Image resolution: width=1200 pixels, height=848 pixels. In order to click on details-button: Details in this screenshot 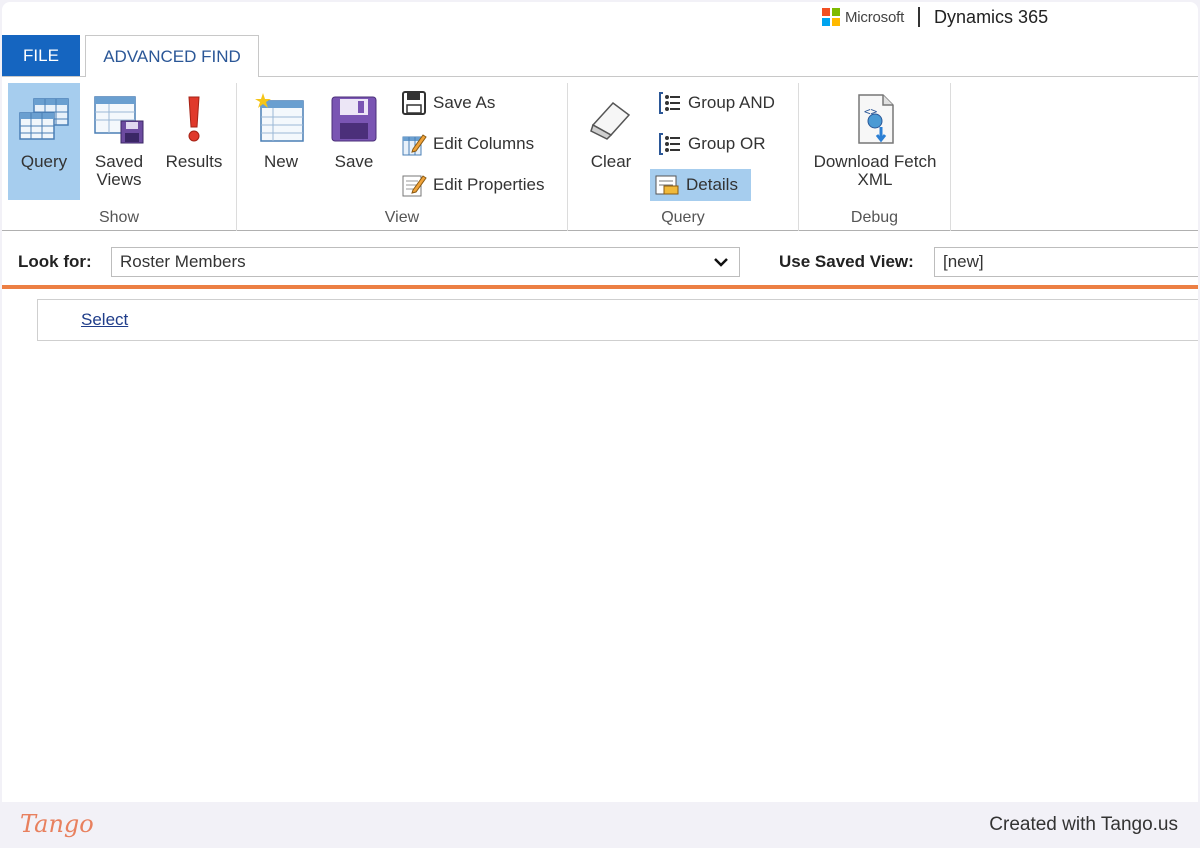, I will do `click(700, 185)`.